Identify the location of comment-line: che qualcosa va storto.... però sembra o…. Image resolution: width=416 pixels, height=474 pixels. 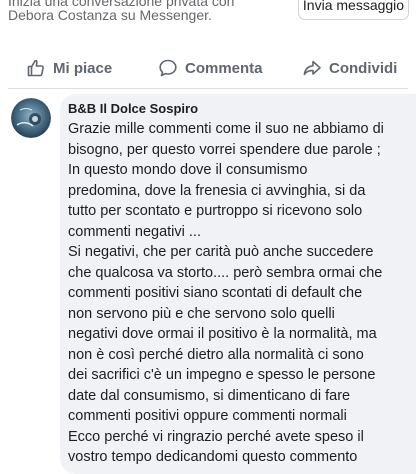
(225, 272).